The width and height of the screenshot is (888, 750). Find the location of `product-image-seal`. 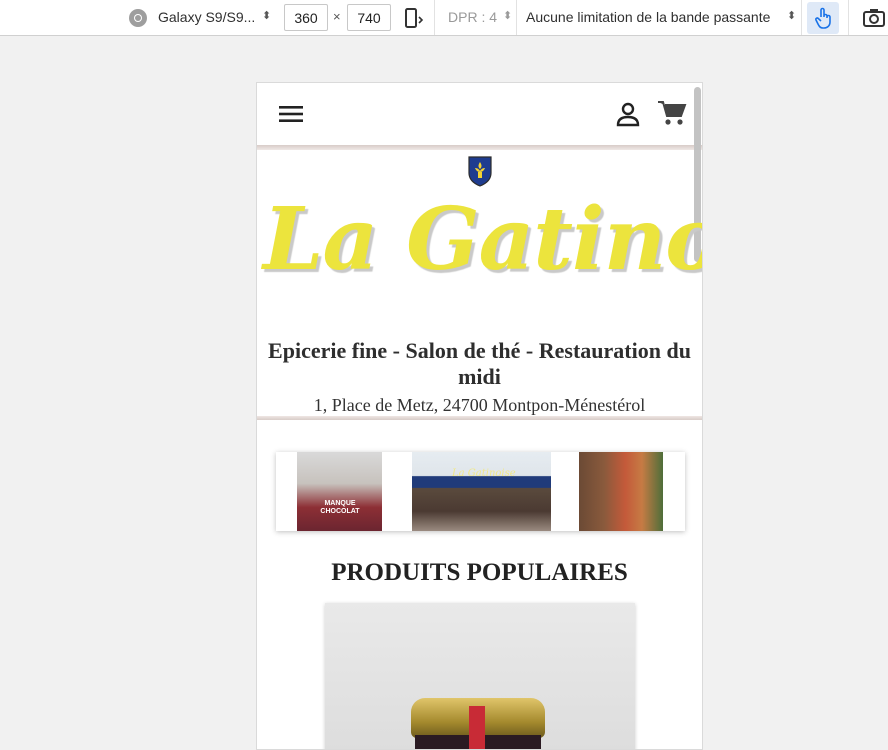

product-image-seal is located at coordinates (477, 727).